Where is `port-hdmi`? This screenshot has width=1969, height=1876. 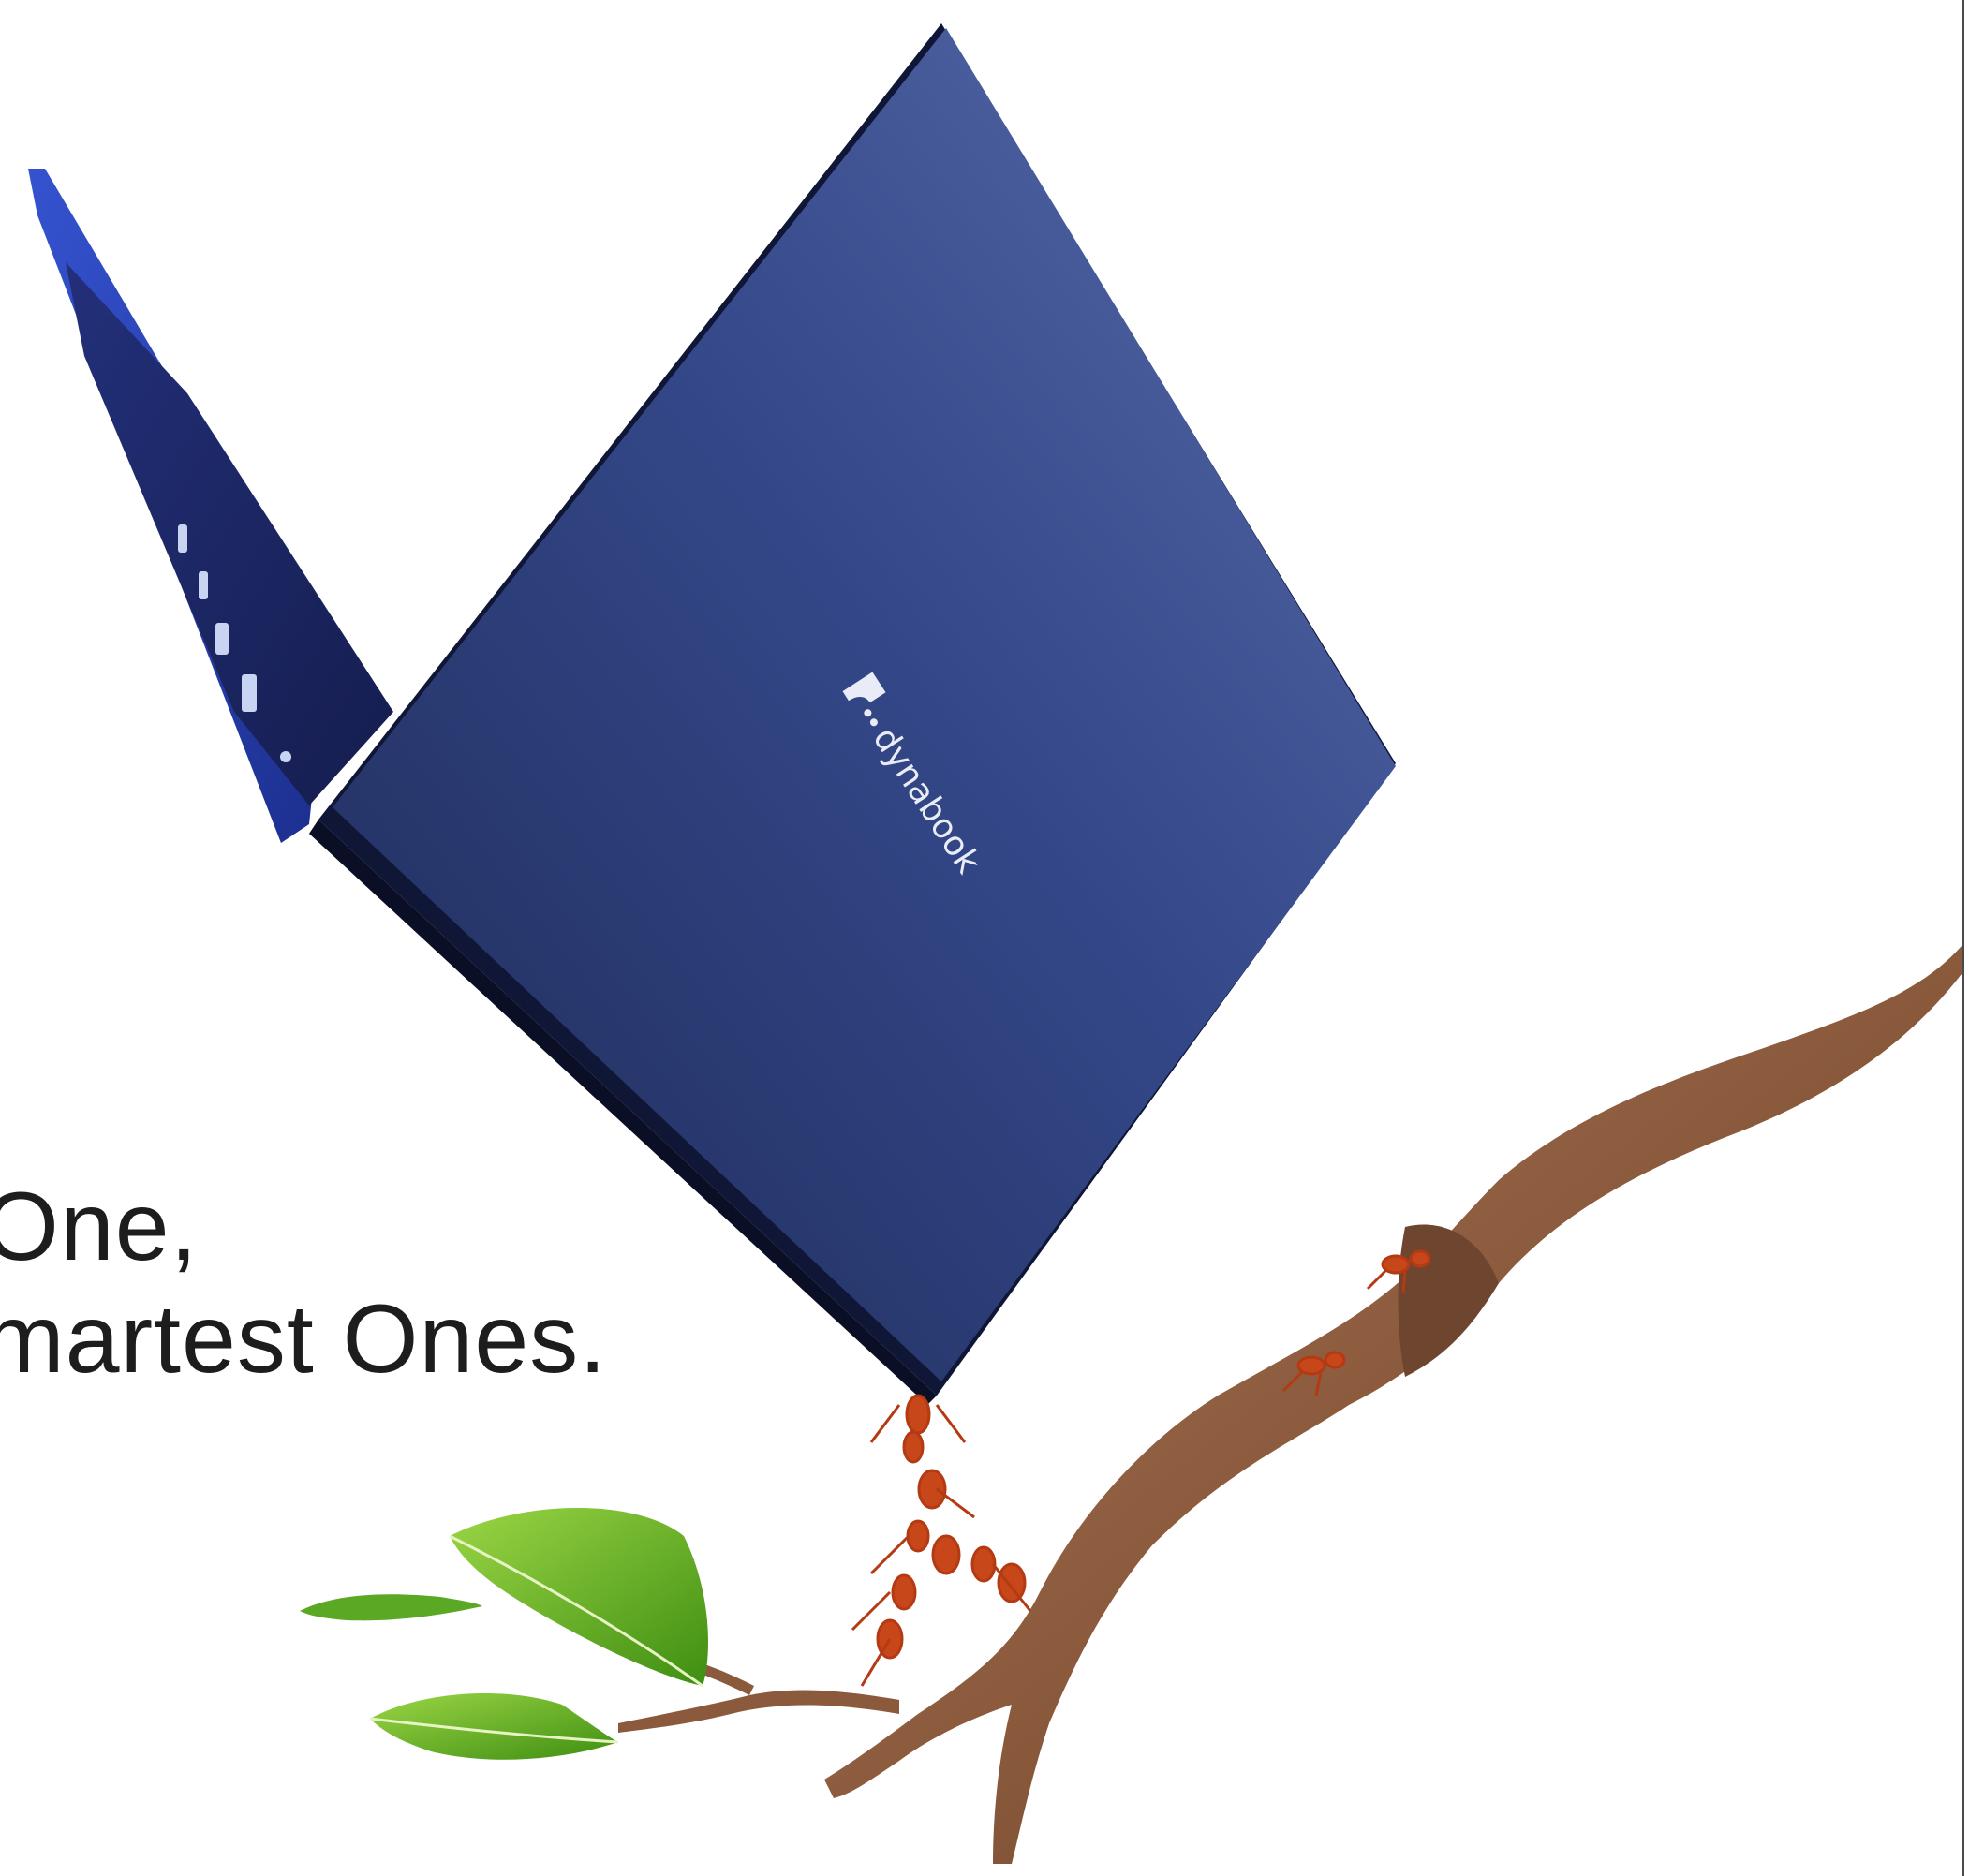
port-hdmi is located at coordinates (249, 693).